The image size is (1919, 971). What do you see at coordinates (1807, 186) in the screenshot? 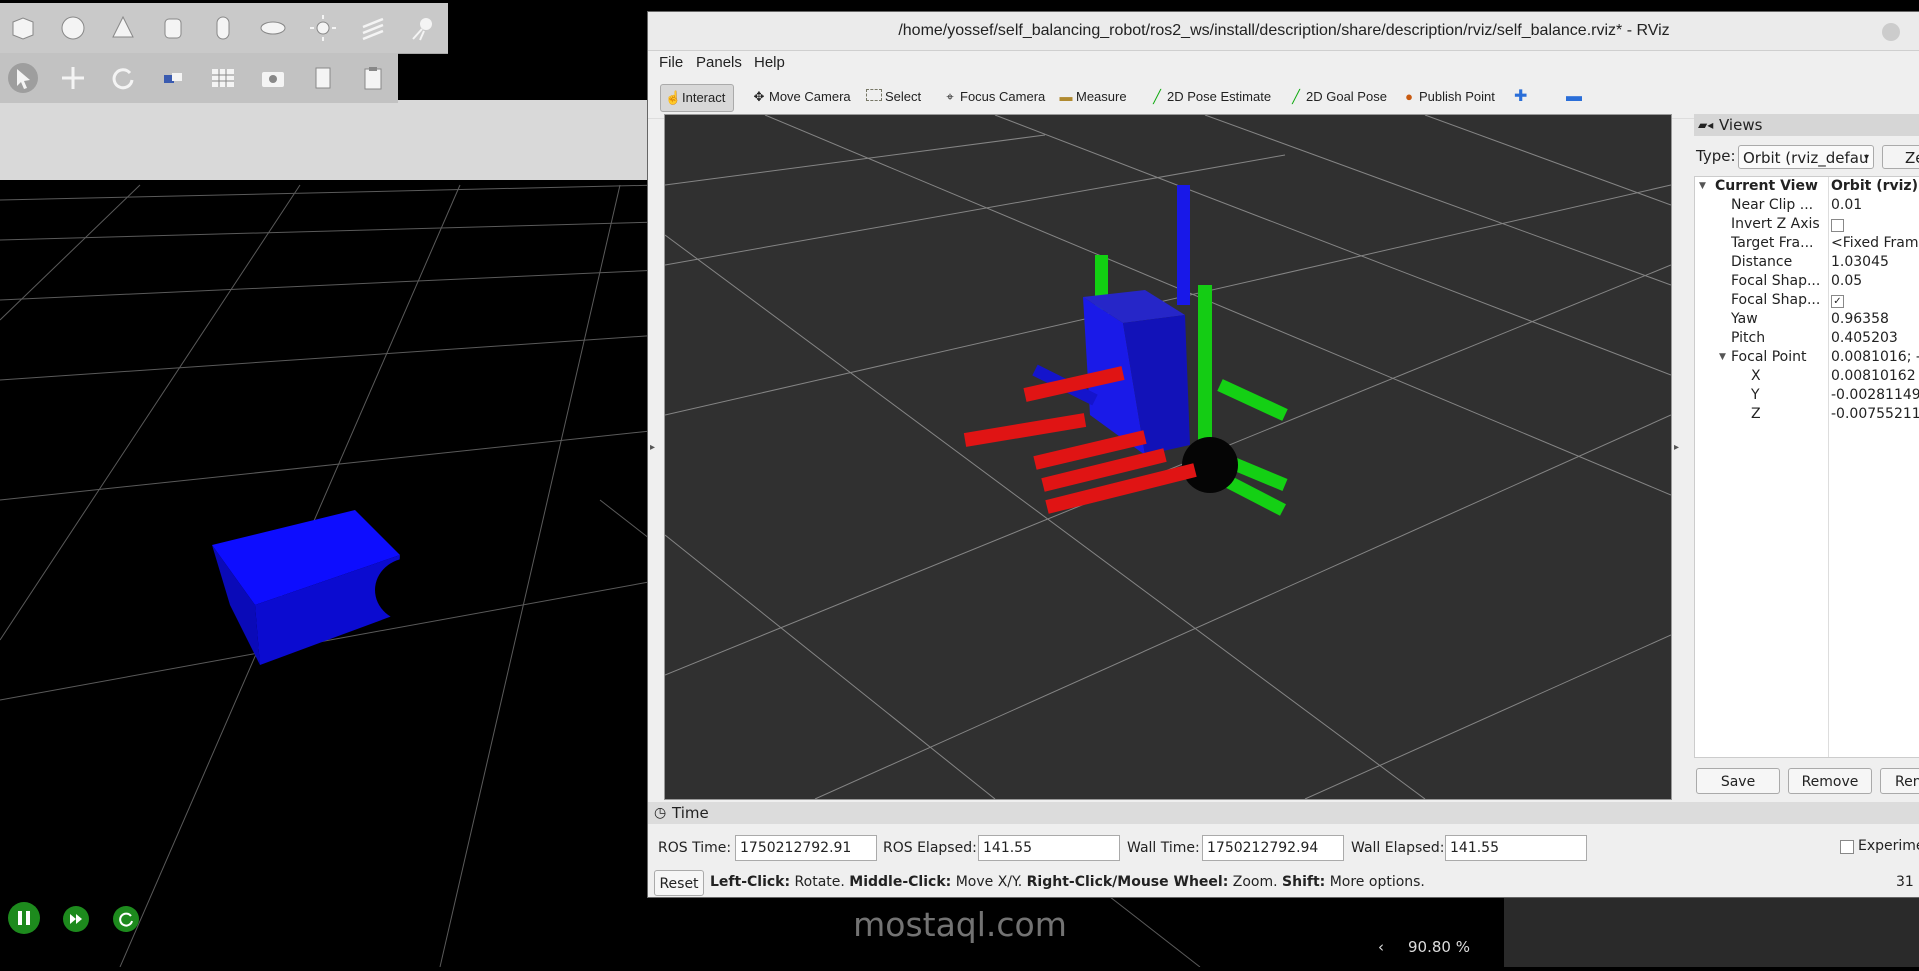
I see `tree-row-current-view: ▼ Current View Orbit (rviz)` at bounding box center [1807, 186].